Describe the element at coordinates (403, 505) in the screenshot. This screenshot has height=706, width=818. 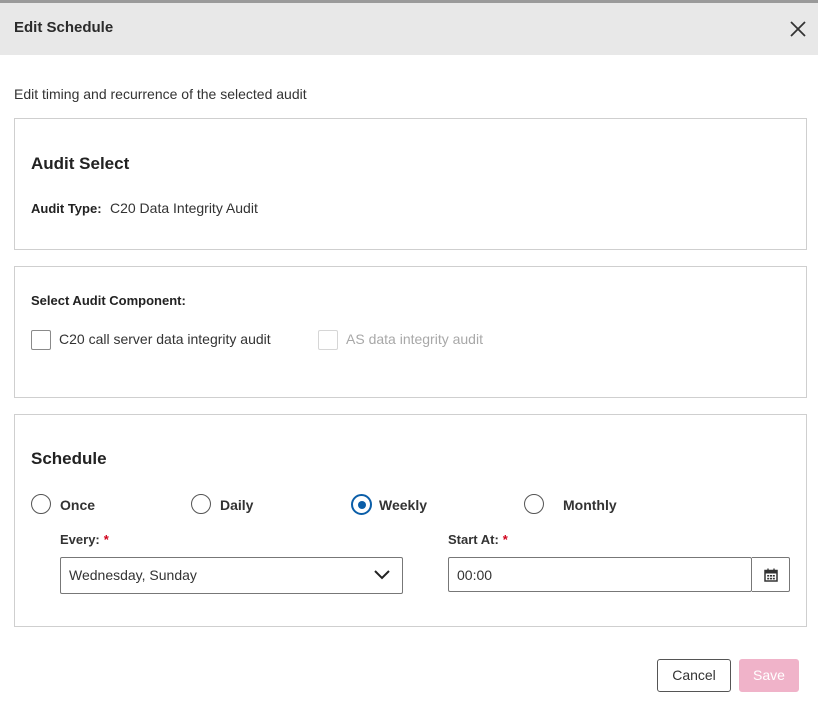
I see `radio-weekly-label: Weekly` at that location.